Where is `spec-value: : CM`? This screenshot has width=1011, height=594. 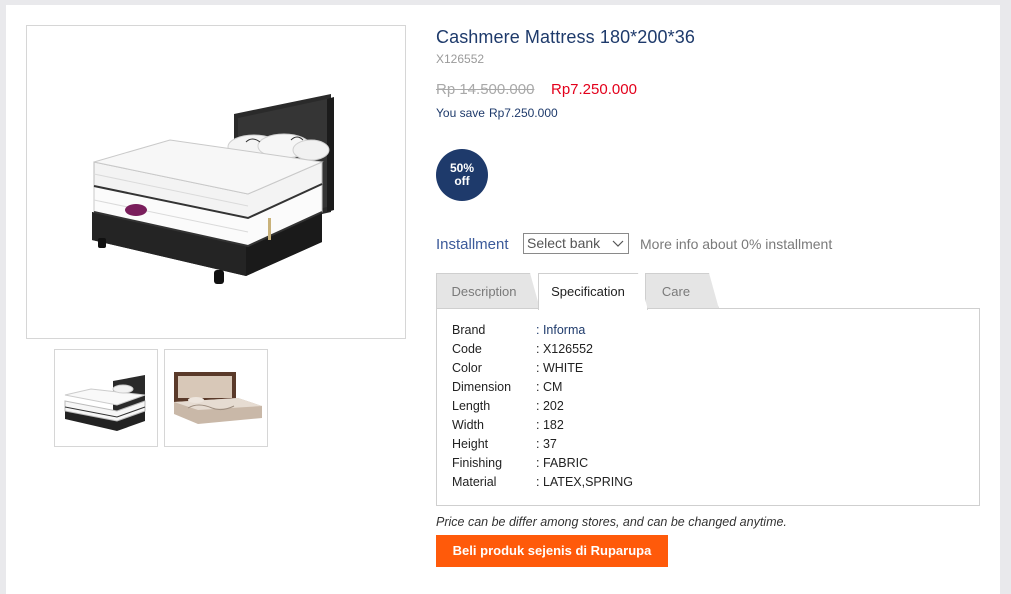 spec-value: : CM is located at coordinates (549, 387).